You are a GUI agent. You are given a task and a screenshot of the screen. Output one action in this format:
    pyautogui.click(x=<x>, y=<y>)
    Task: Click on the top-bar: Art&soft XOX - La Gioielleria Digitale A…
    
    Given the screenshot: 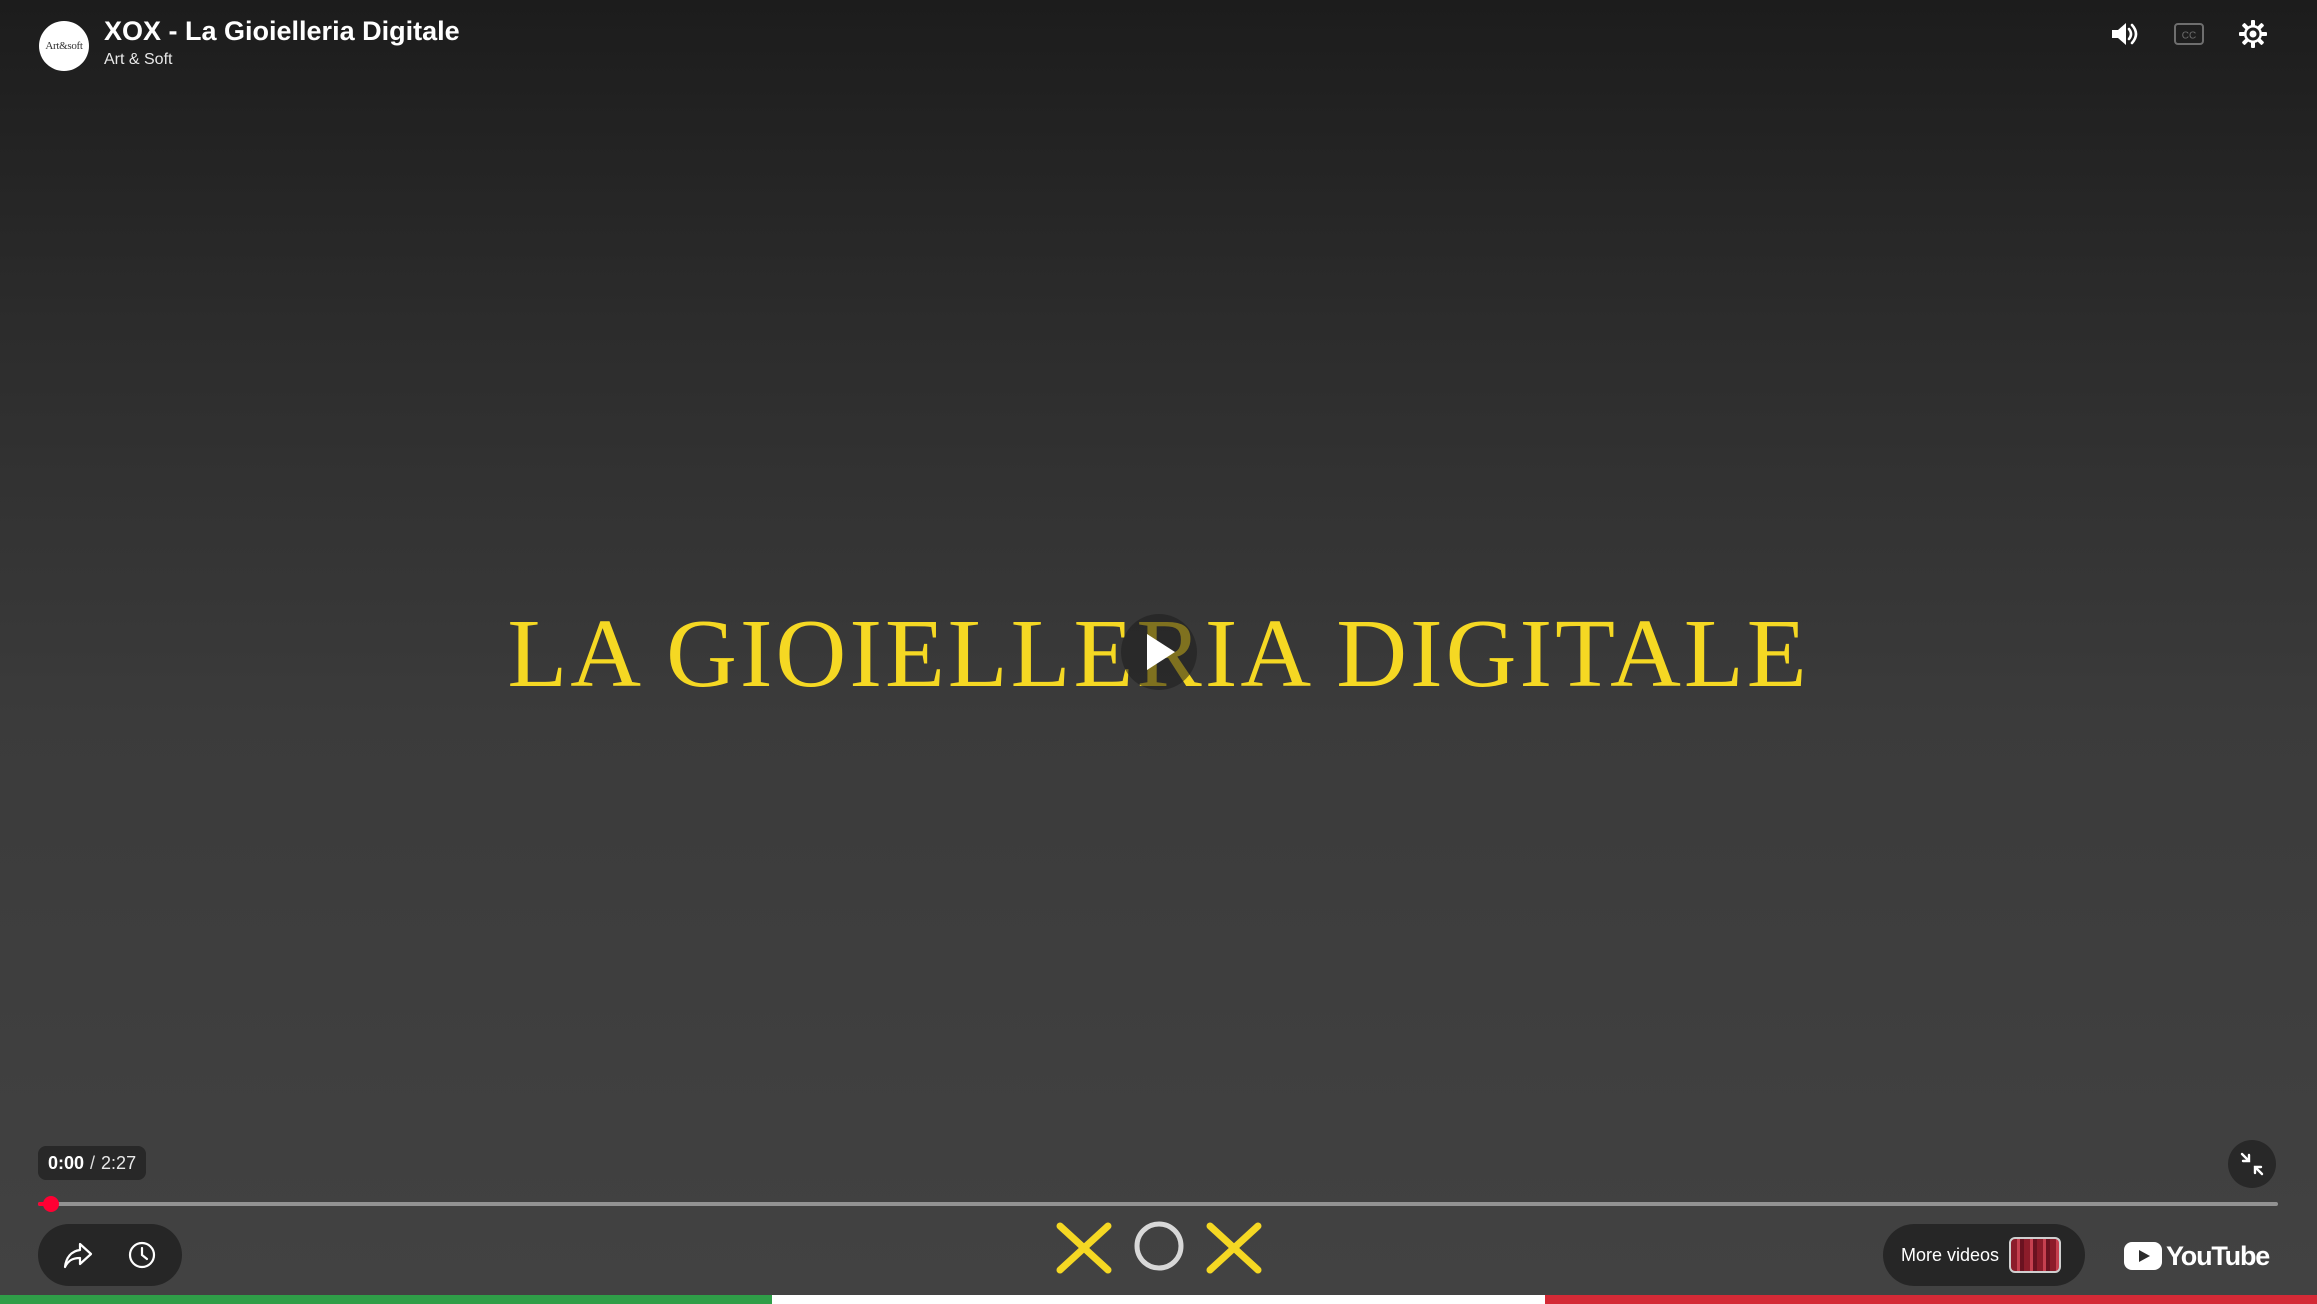 What is the action you would take?
    pyautogui.click(x=1158, y=55)
    